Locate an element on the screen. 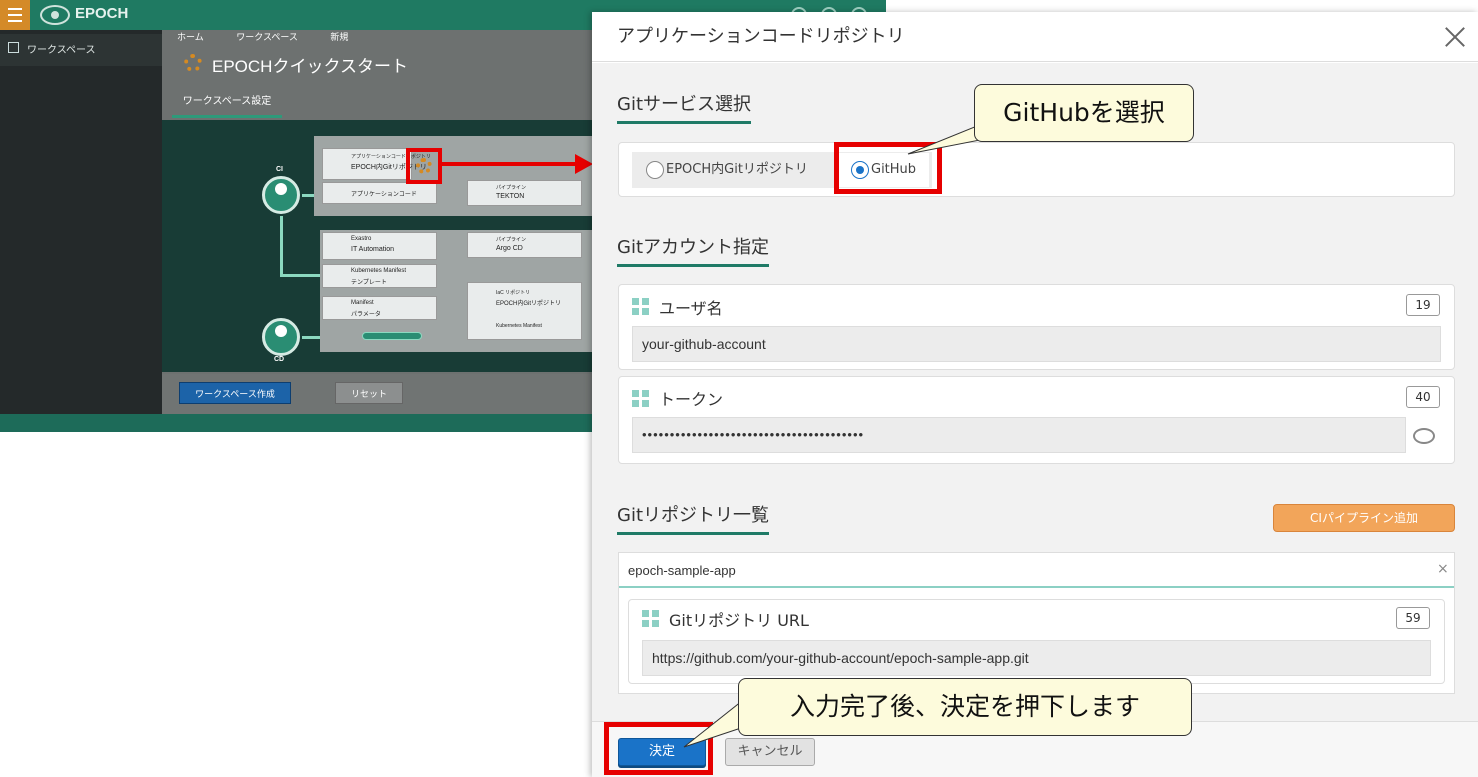 This screenshot has width=1478, height=777. pipeline-tekton-card: パイプライン TEKTON is located at coordinates (524, 193).